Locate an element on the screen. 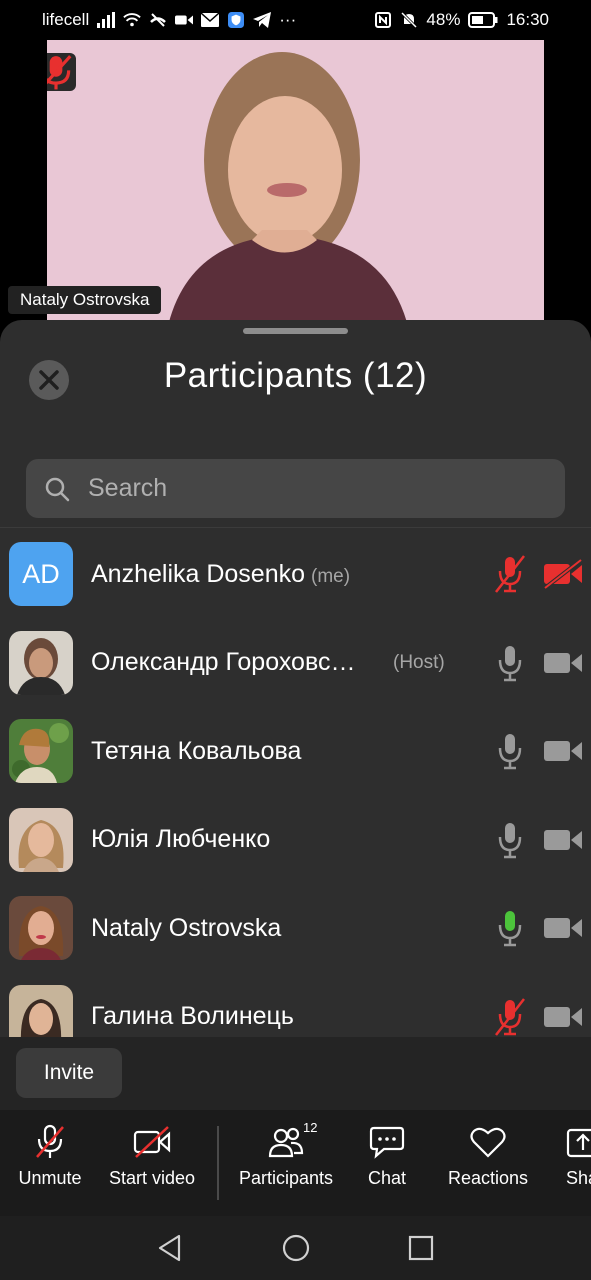 This screenshot has height=1280, width=591. wifi-icon is located at coordinates (132, 20).